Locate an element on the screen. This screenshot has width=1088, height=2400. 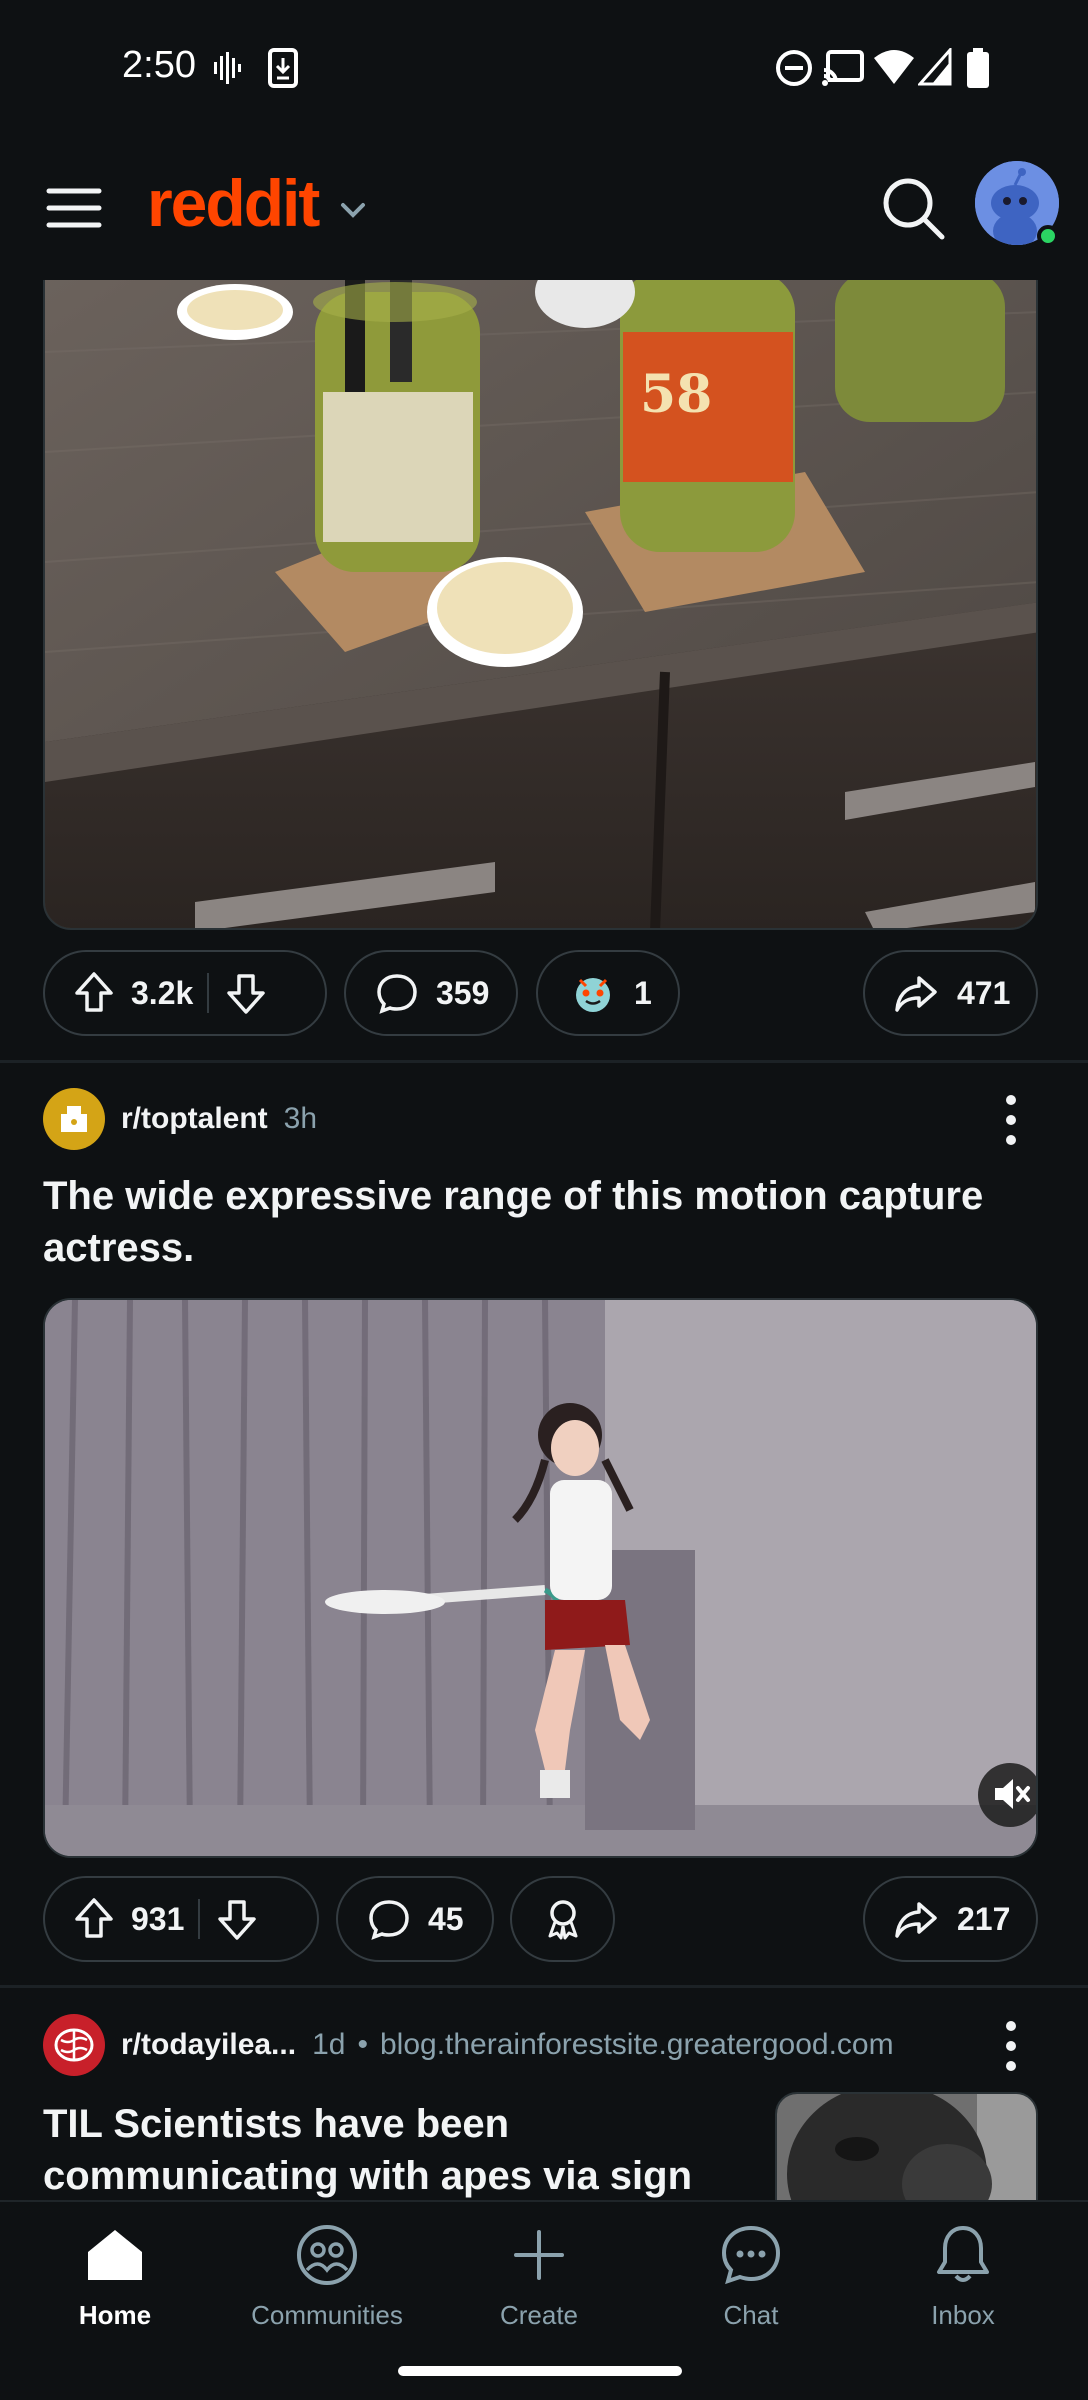
bell-icon is located at coordinates (963, 2254).